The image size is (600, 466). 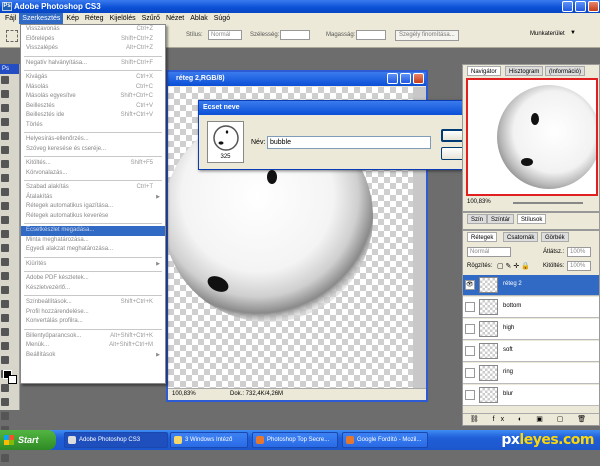 What do you see at coordinates (93, 30) in the screenshot?
I see `edit-menu-item: Visszavonás Ctrl+Z` at bounding box center [93, 30].